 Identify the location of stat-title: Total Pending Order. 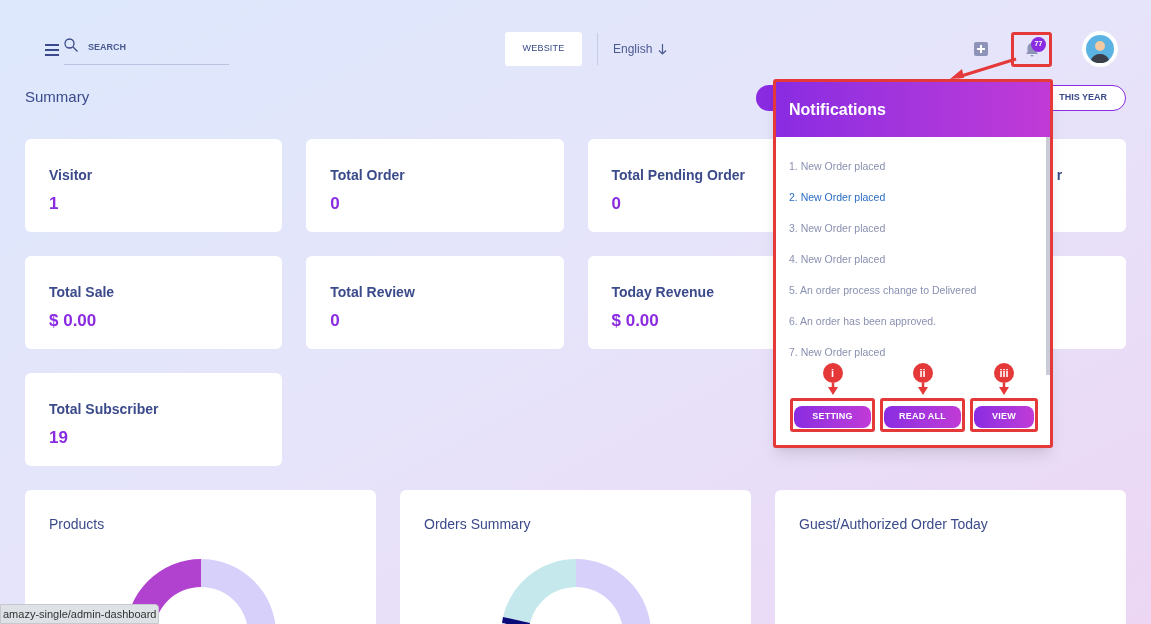
(678, 175).